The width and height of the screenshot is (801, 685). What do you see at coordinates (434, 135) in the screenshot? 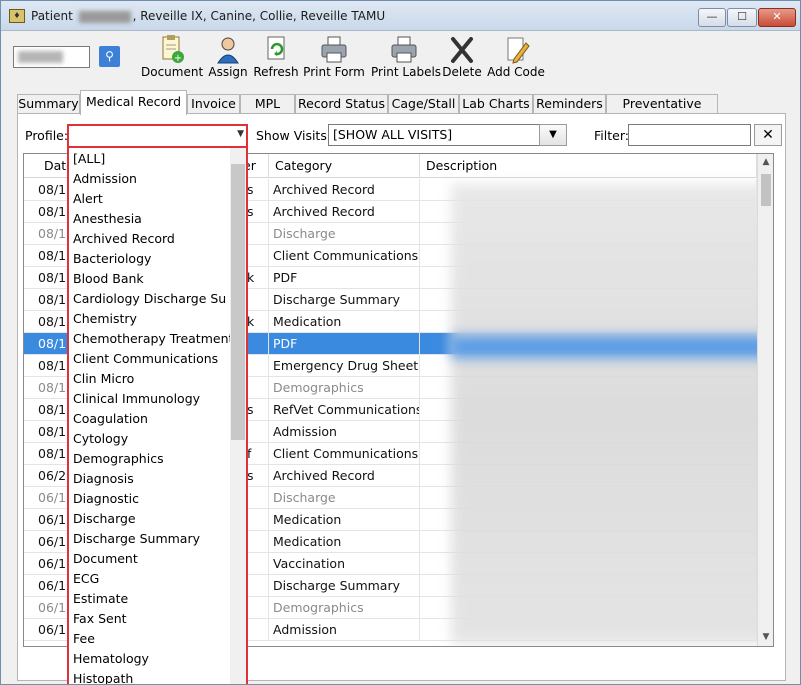
I see `show-visits-select: [SHOW ALL VISITS]` at bounding box center [434, 135].